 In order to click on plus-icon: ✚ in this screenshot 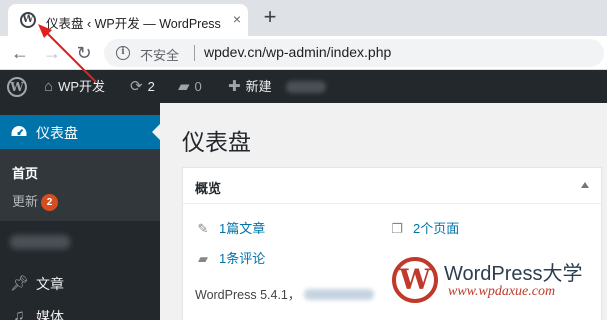, I will do `click(234, 86)`.